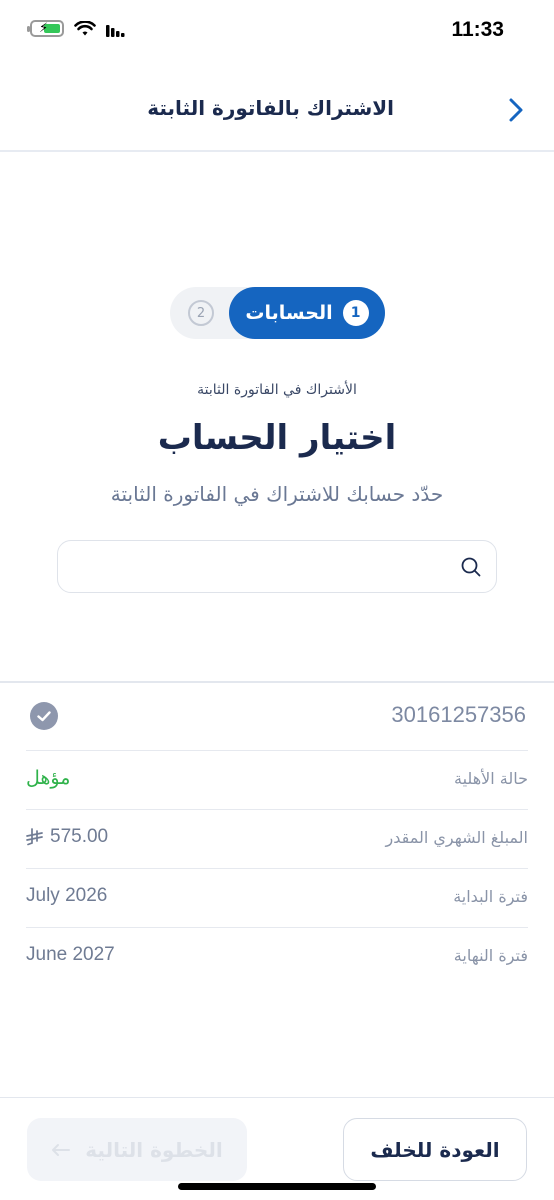  What do you see at coordinates (34, 837) in the screenshot?
I see `riyal-icon` at bounding box center [34, 837].